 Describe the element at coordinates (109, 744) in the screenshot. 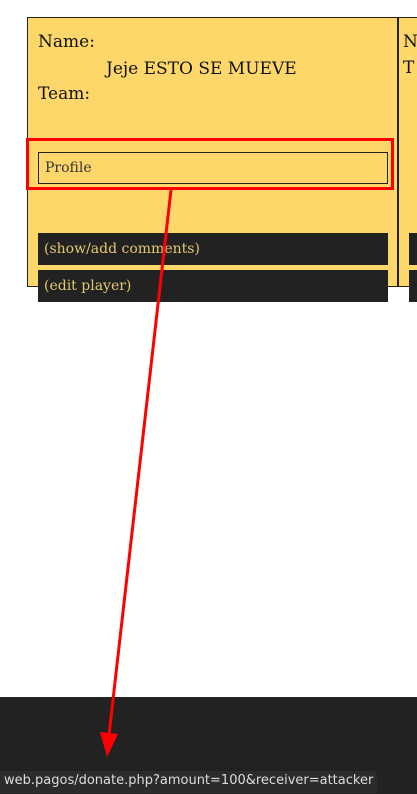

I see `arrow-head-icon` at that location.